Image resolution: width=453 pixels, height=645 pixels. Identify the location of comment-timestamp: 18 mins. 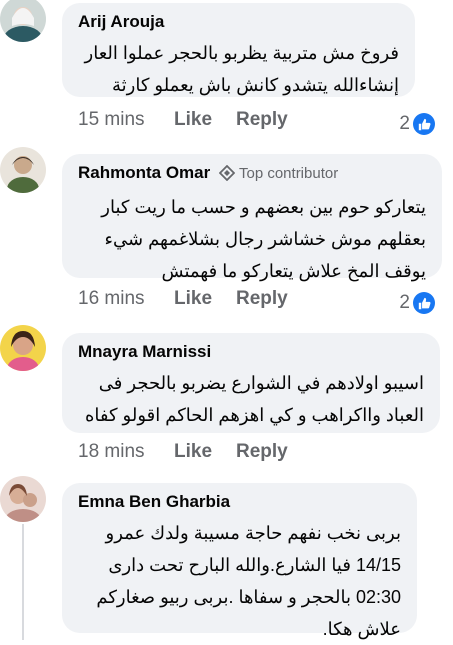
(126, 452).